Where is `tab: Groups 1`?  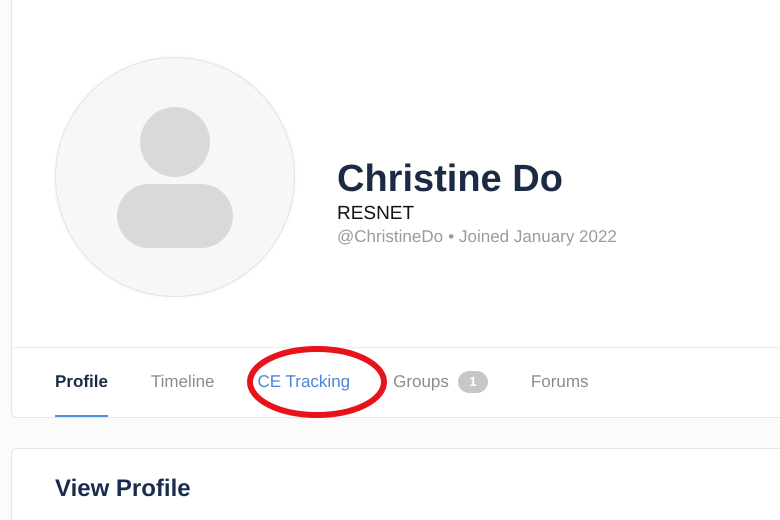 tab: Groups 1 is located at coordinates (440, 382).